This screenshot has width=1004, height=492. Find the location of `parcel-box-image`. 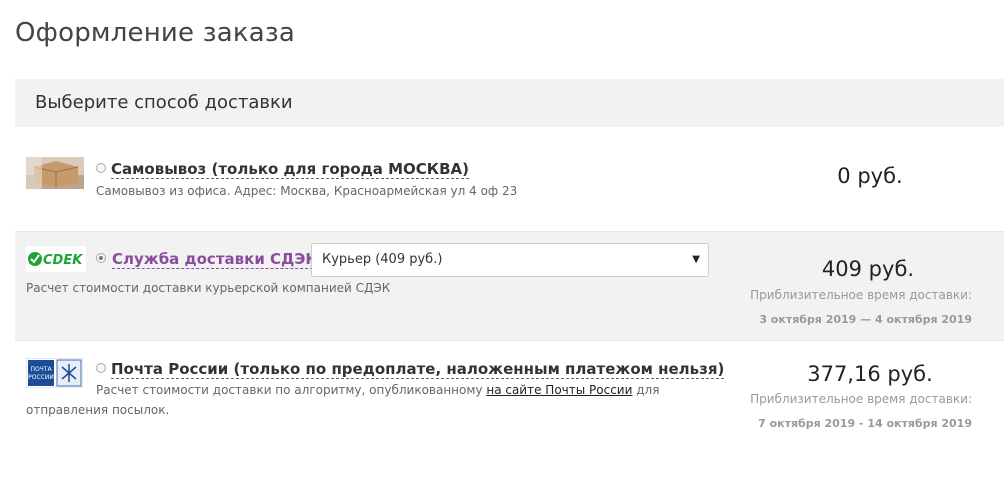

parcel-box-image is located at coordinates (55, 173).